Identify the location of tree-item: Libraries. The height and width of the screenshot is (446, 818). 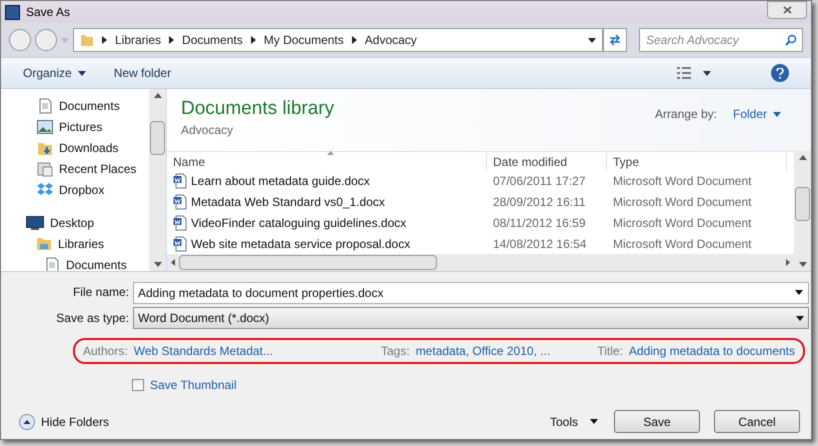
(81, 243).